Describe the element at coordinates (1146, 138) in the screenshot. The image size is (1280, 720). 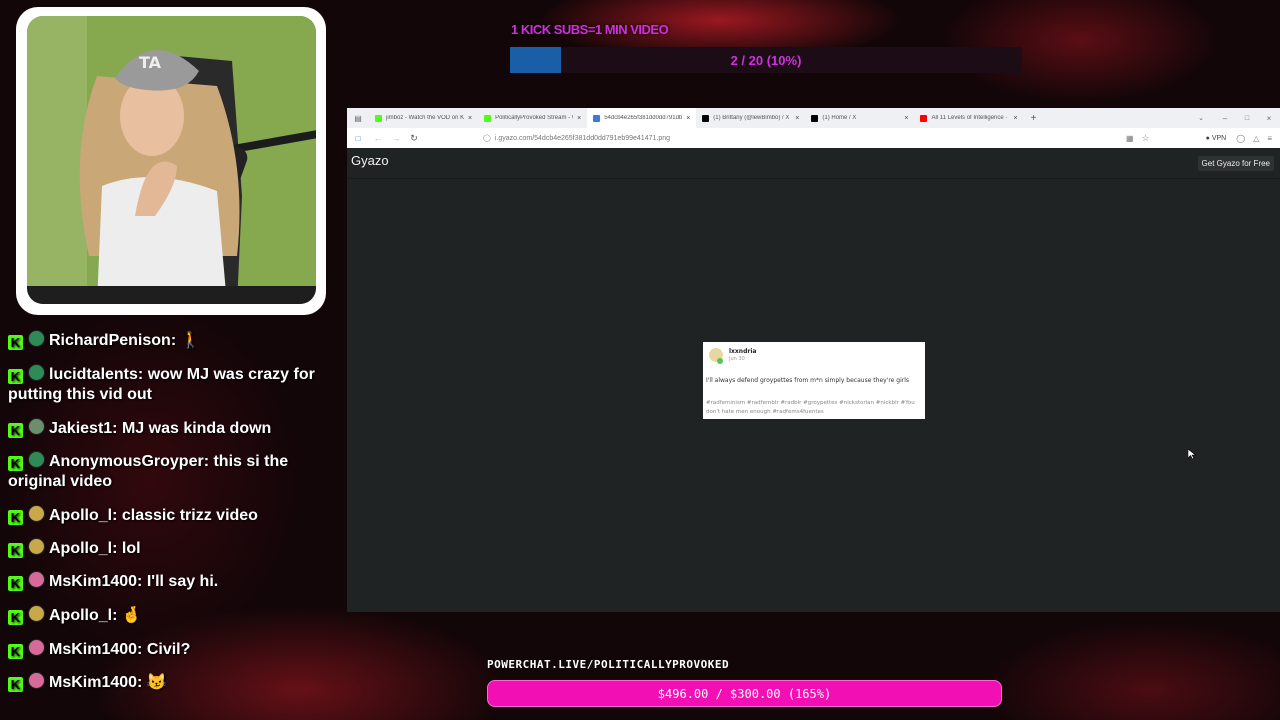
I see `bookmark-icon: ☆` at that location.